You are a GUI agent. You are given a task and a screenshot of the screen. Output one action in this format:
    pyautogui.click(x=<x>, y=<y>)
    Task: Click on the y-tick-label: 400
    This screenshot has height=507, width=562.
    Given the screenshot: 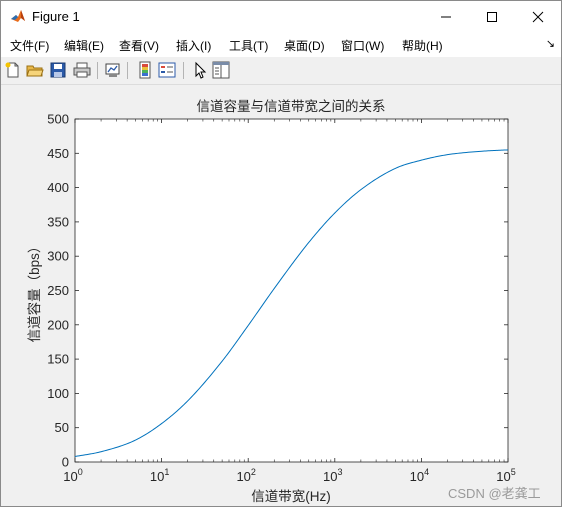 What is the action you would take?
    pyautogui.click(x=58, y=187)
    